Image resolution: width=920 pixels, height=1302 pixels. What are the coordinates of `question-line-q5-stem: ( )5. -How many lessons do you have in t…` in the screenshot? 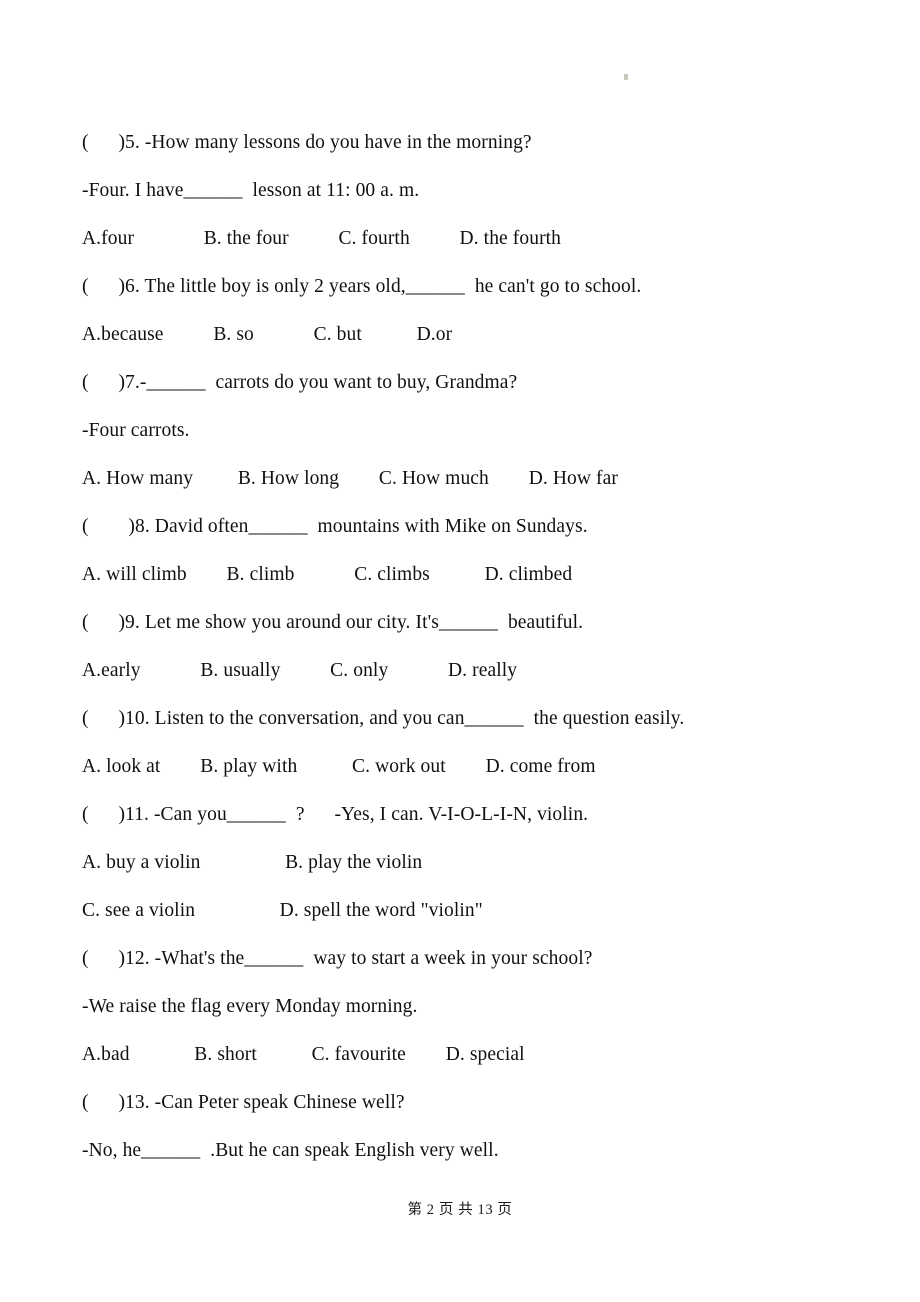 It's located at (307, 142).